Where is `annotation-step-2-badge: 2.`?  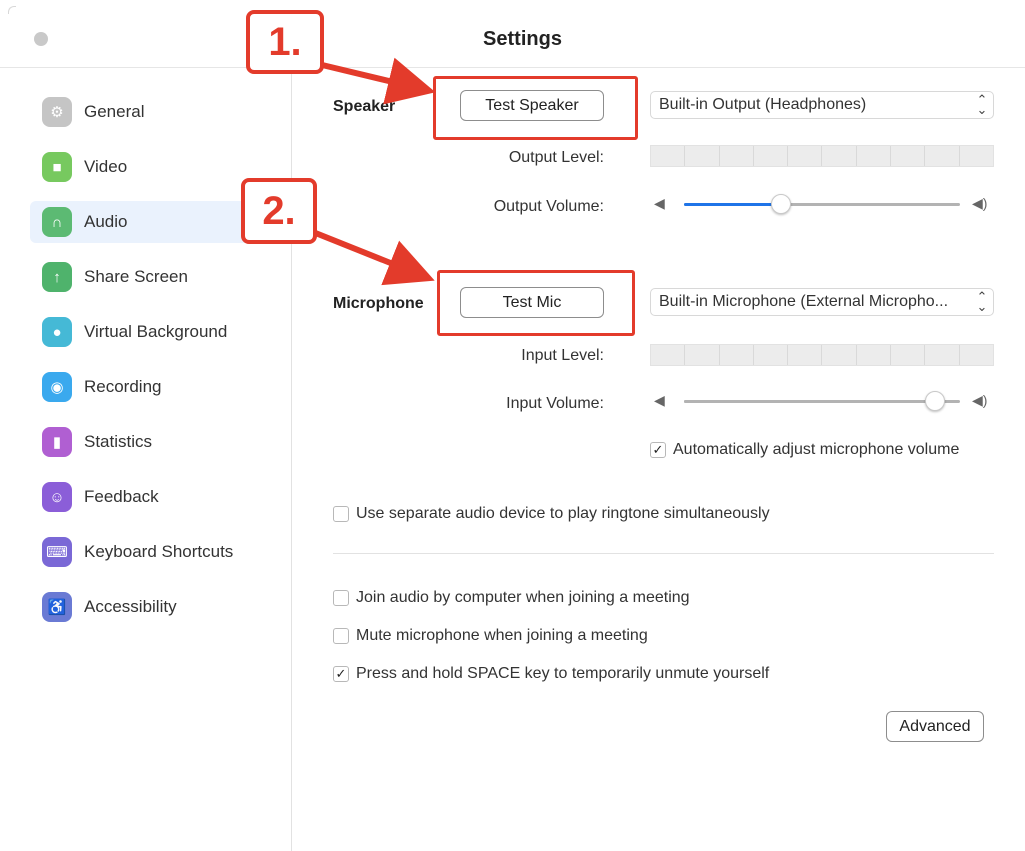 annotation-step-2-badge: 2. is located at coordinates (279, 211).